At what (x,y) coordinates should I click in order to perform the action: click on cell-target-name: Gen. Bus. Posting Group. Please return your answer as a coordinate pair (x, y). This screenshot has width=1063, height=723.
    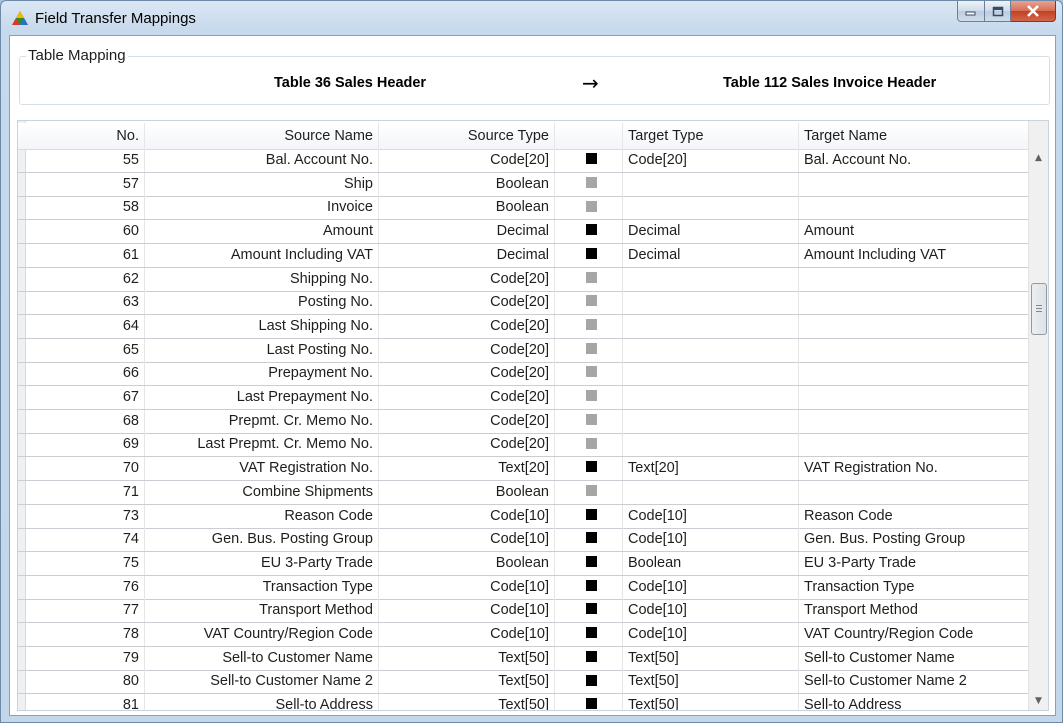
    Looking at the image, I should click on (916, 539).